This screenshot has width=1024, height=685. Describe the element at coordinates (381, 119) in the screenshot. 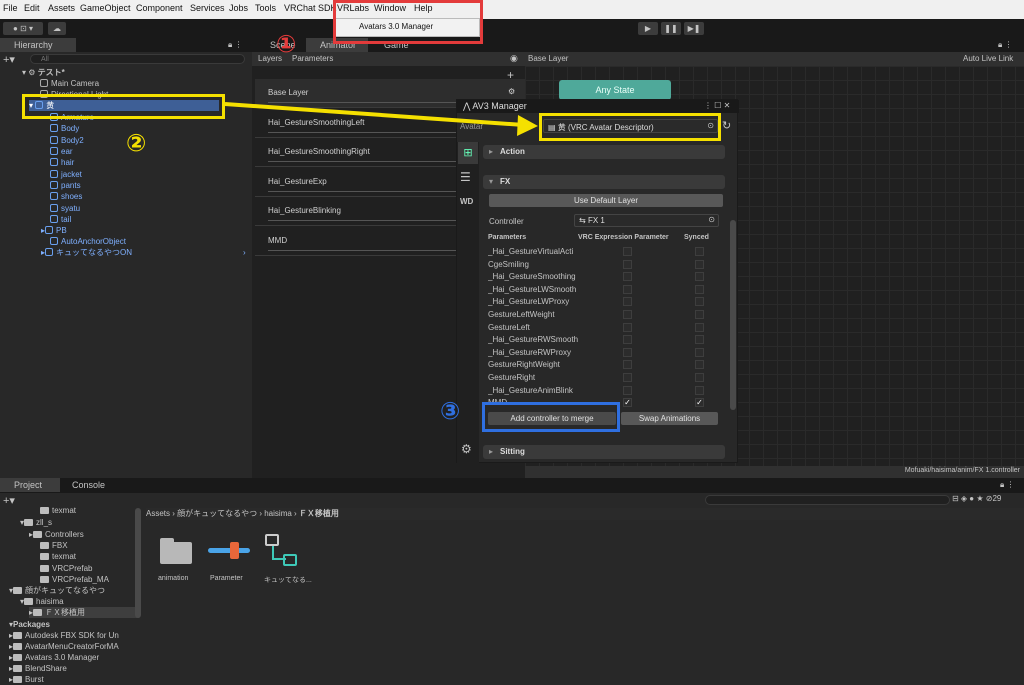

I see `annotation-arrow` at that location.